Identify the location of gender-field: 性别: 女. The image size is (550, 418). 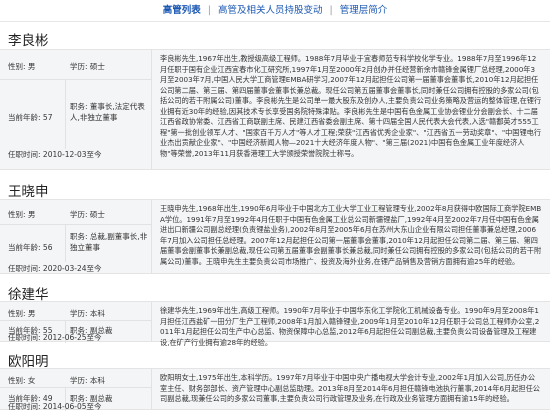
(21, 380).